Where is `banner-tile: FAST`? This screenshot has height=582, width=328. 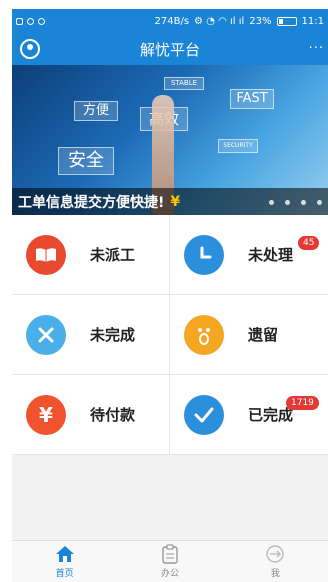 banner-tile: FAST is located at coordinates (252, 99).